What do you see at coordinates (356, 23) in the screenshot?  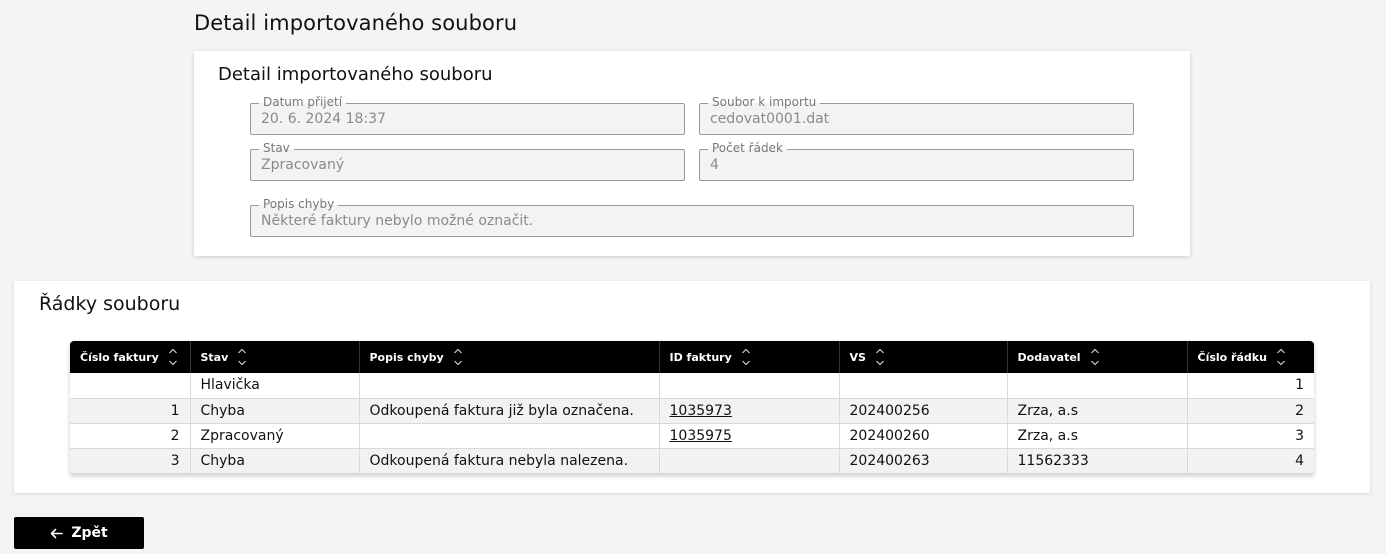 I see `page-title: Detail importovaného souboru` at bounding box center [356, 23].